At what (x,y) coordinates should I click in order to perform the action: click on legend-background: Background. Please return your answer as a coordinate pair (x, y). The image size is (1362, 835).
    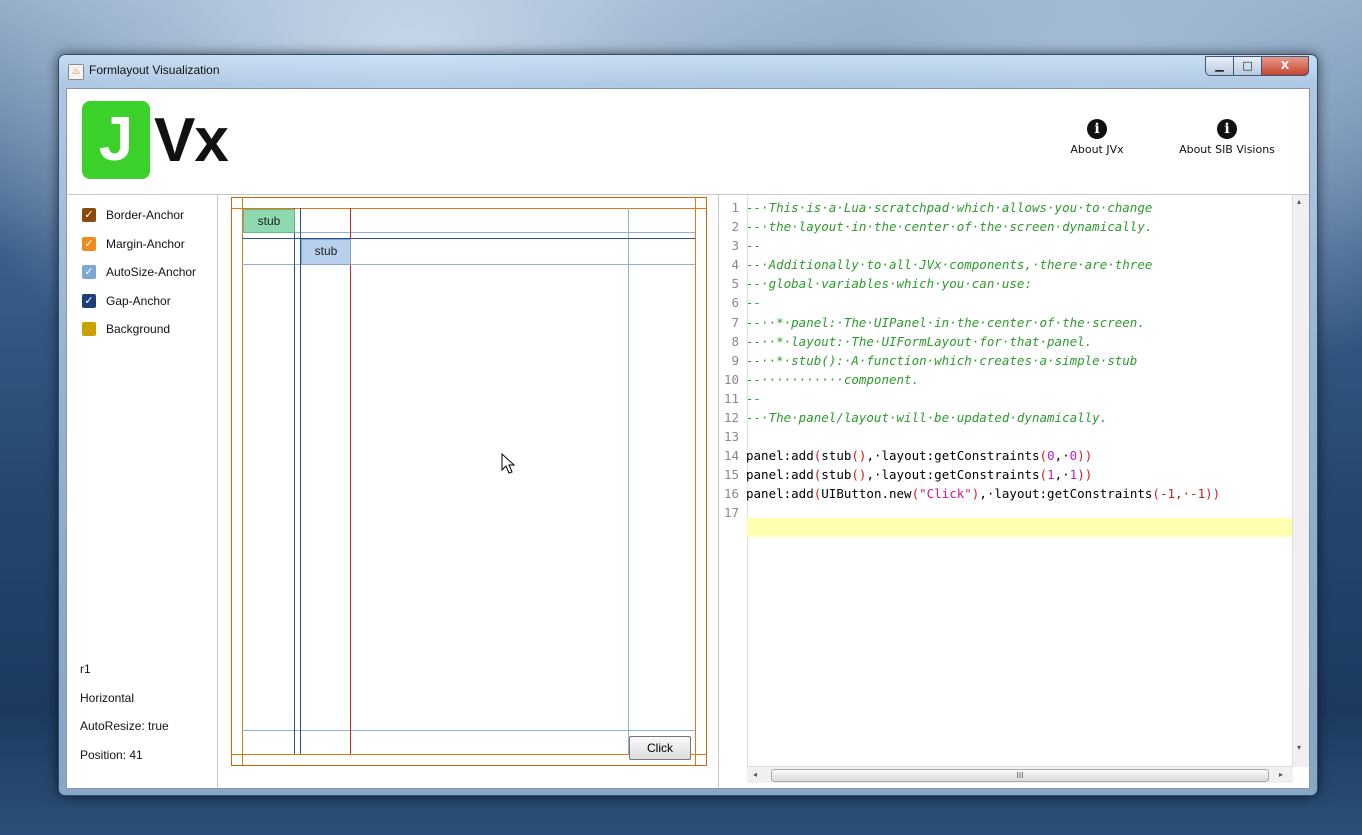
    Looking at the image, I should click on (126, 329).